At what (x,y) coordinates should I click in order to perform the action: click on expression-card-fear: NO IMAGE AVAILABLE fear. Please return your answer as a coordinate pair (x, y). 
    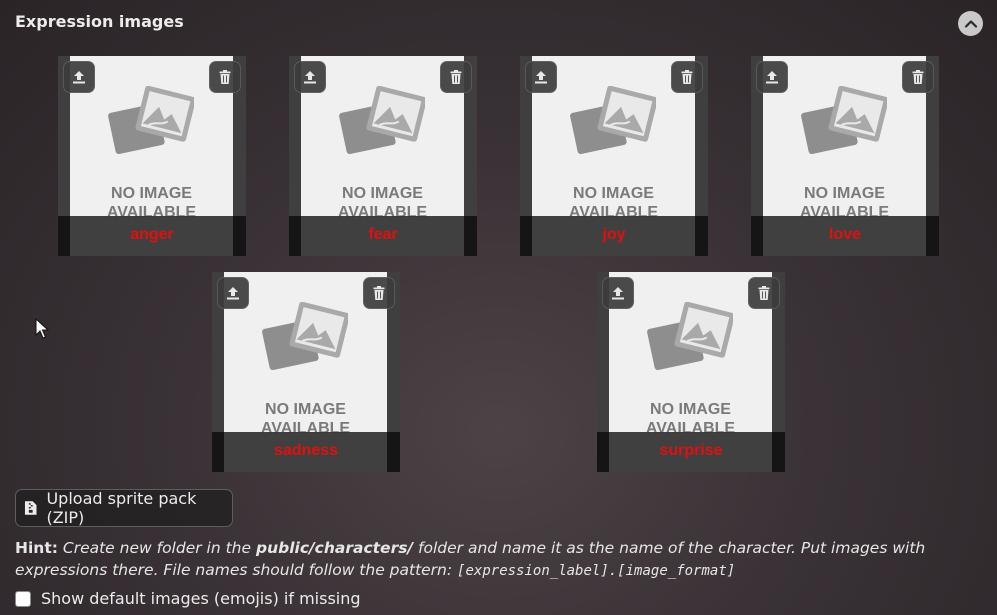
    Looking at the image, I should click on (383, 156).